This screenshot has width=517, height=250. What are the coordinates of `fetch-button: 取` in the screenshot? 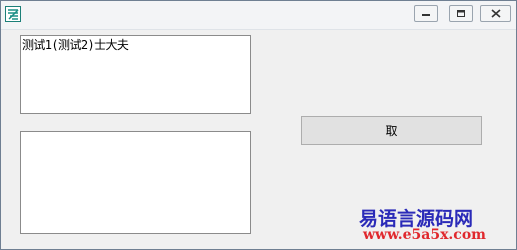 It's located at (391, 130).